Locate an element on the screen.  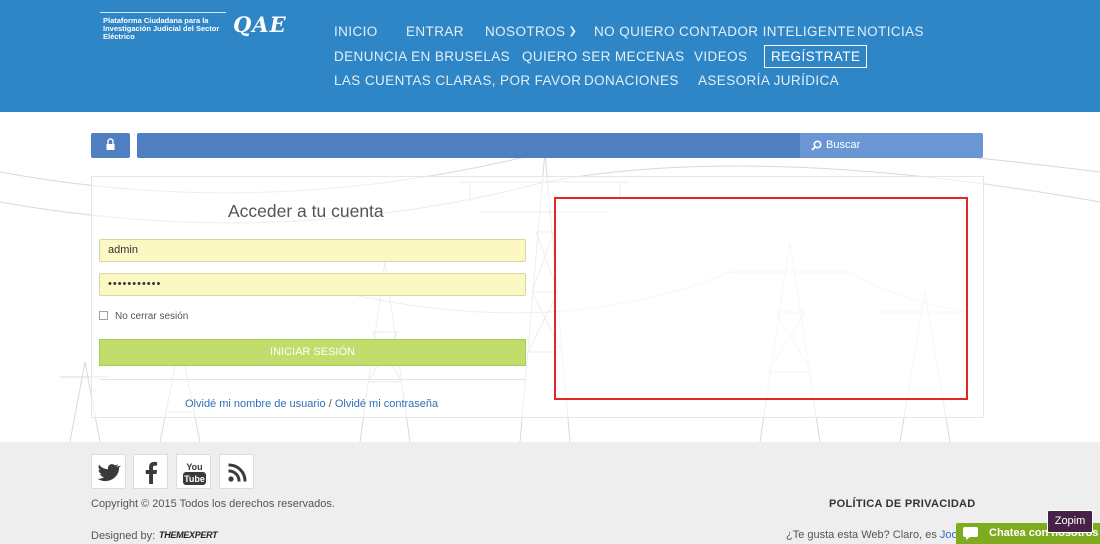
youtube-link: You Tube is located at coordinates (193, 471).